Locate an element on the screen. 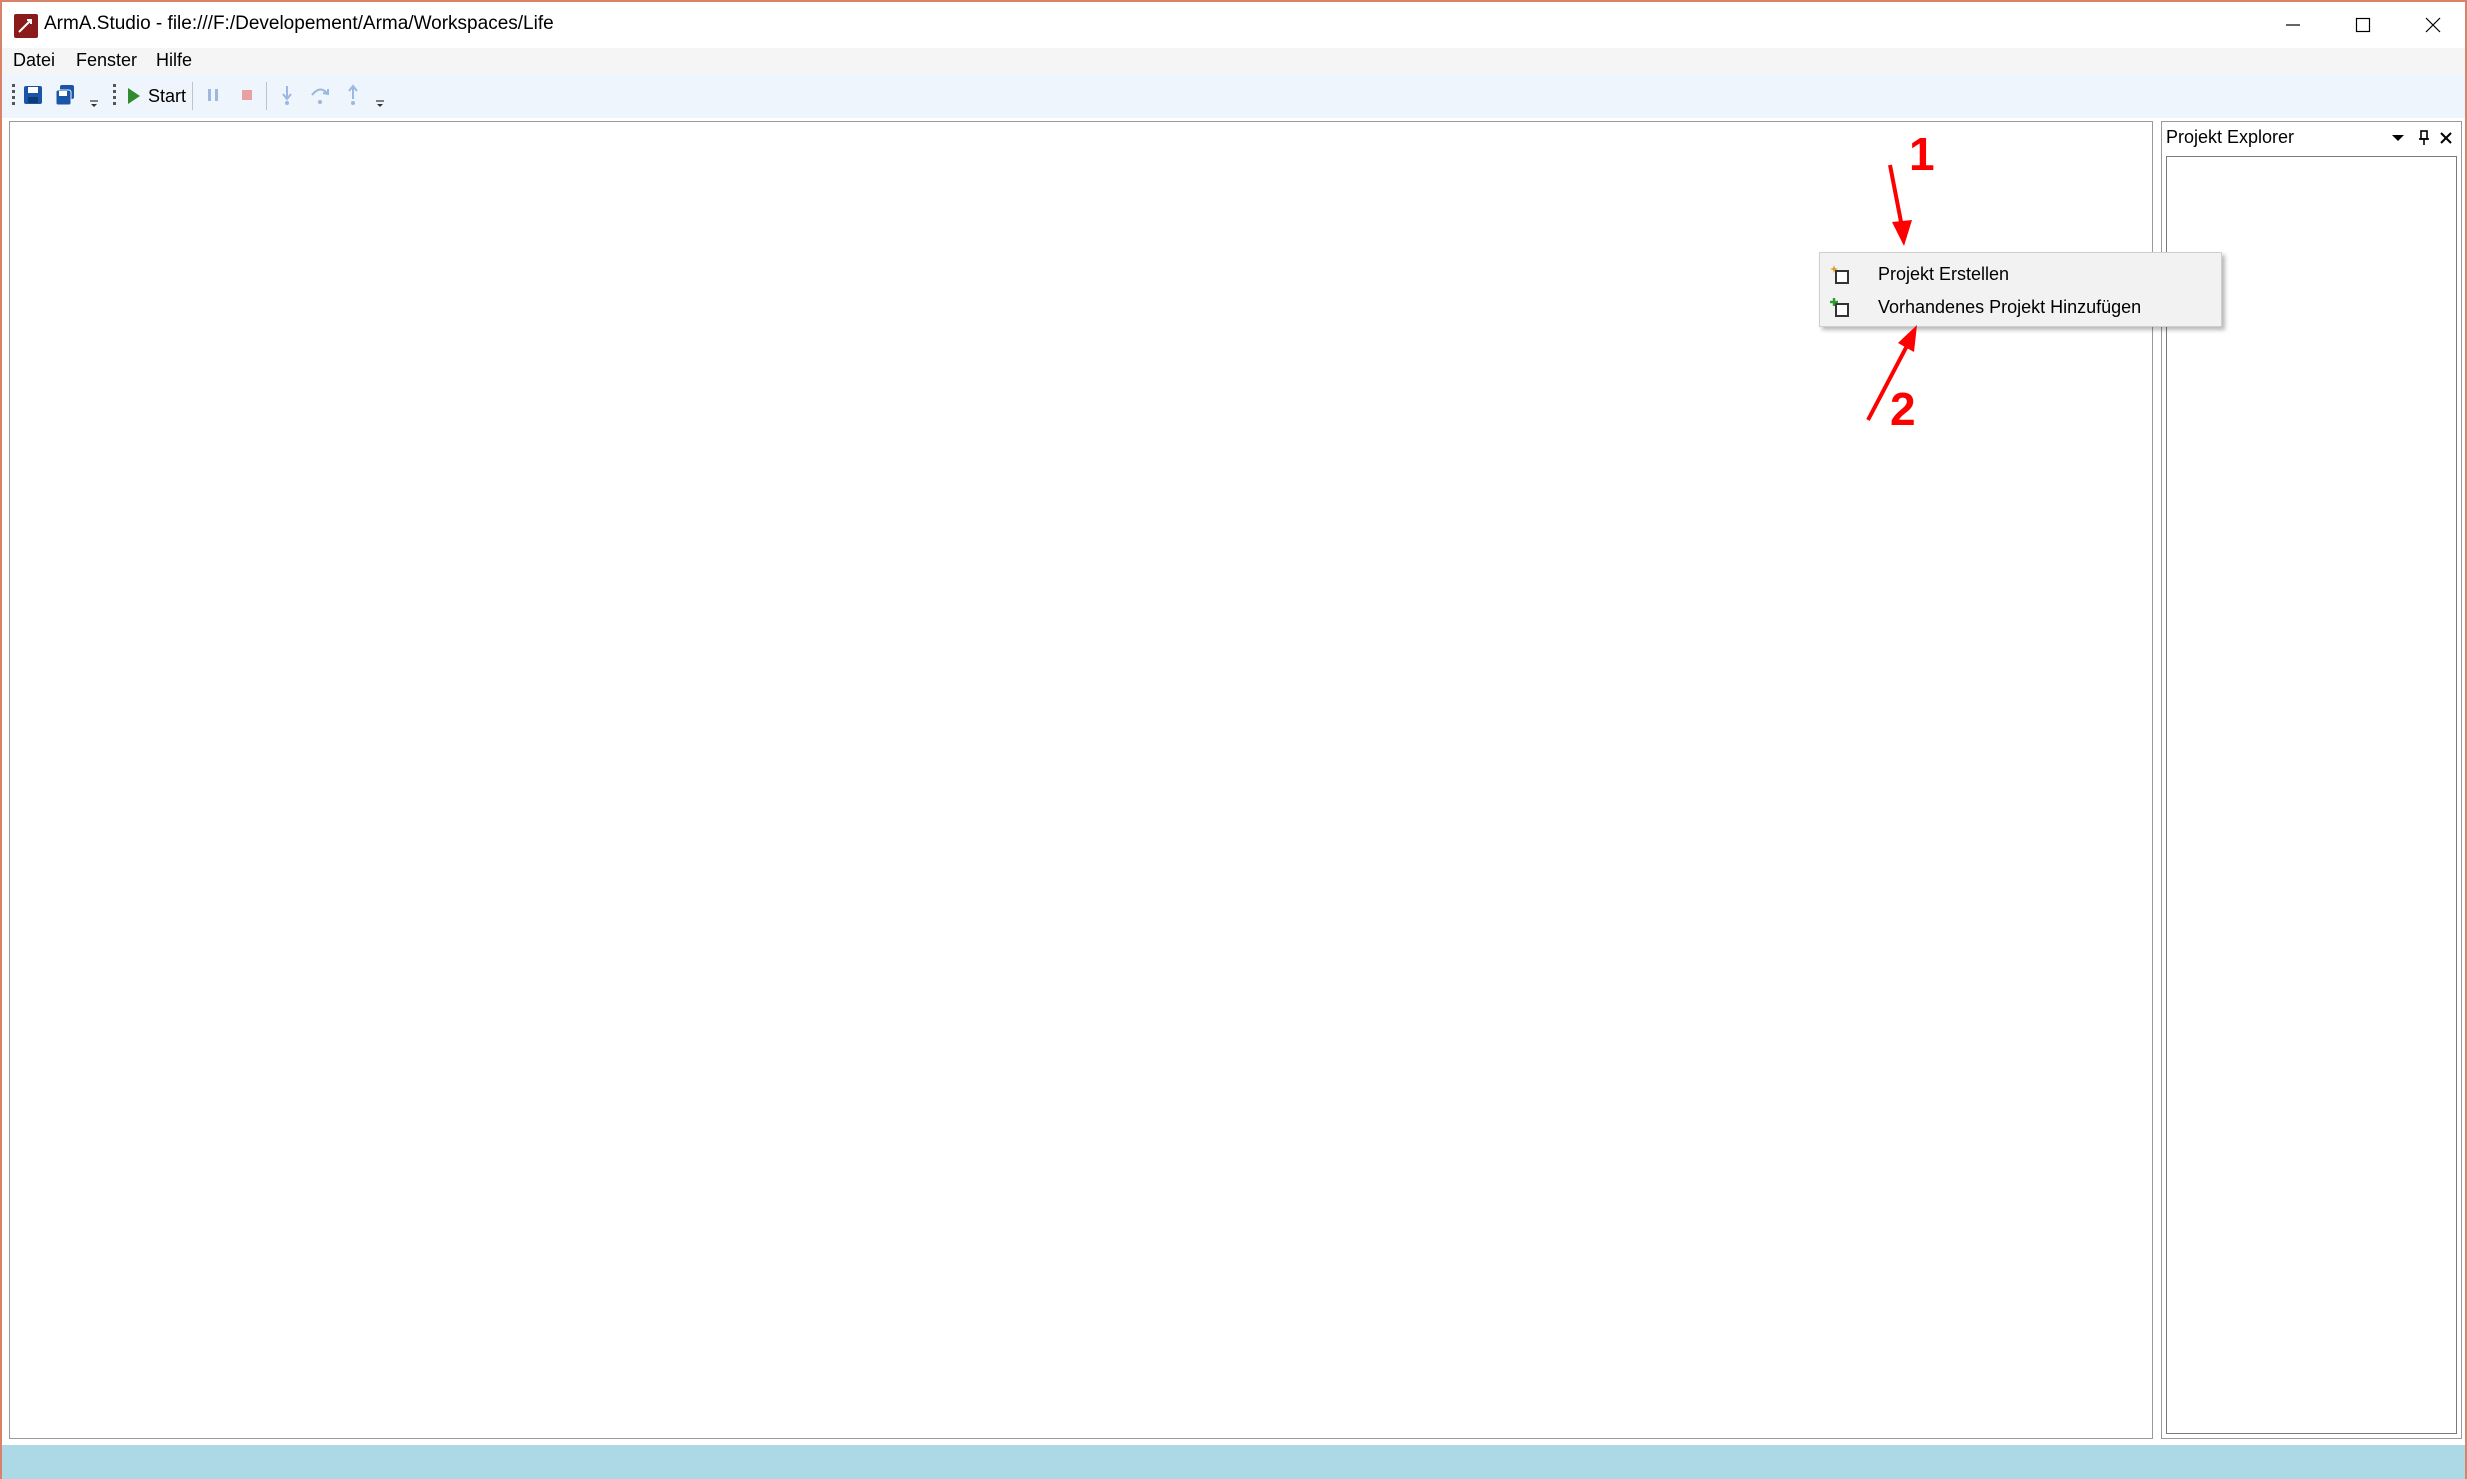 This screenshot has height=1479, width=2467. pause-icon is located at coordinates (213, 95).